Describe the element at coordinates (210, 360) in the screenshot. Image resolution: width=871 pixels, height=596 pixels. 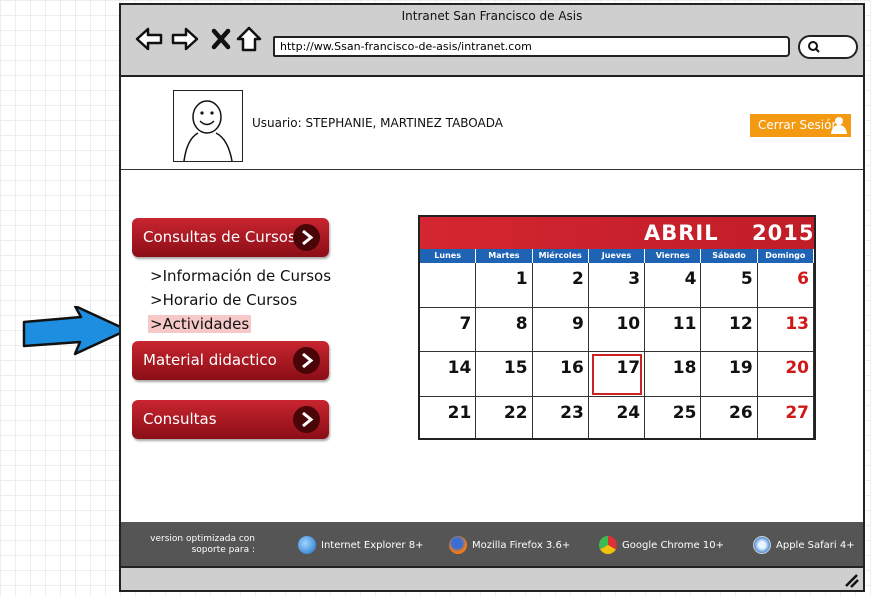
I see `material-didactico-label: Material didactico` at that location.